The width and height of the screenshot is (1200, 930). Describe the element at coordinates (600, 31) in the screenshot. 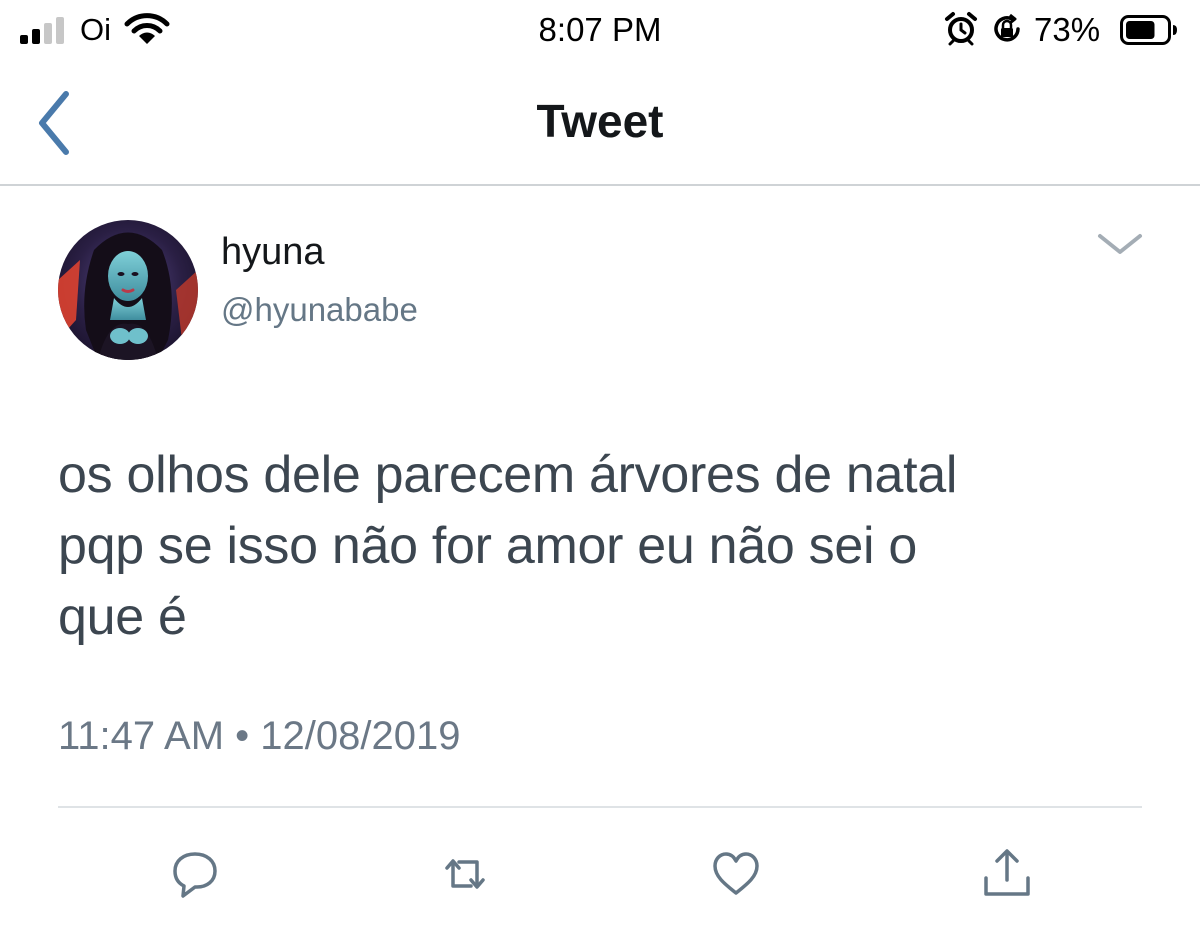

I see `status-bar: Oi 8:07 PM 73%` at that location.